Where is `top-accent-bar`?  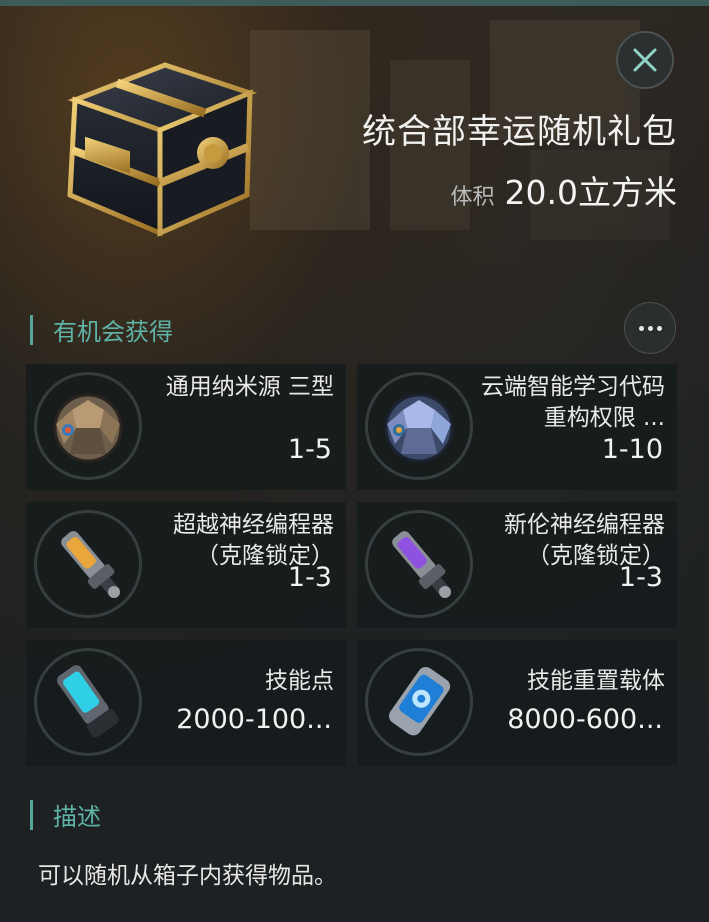
top-accent-bar is located at coordinates (354, 3).